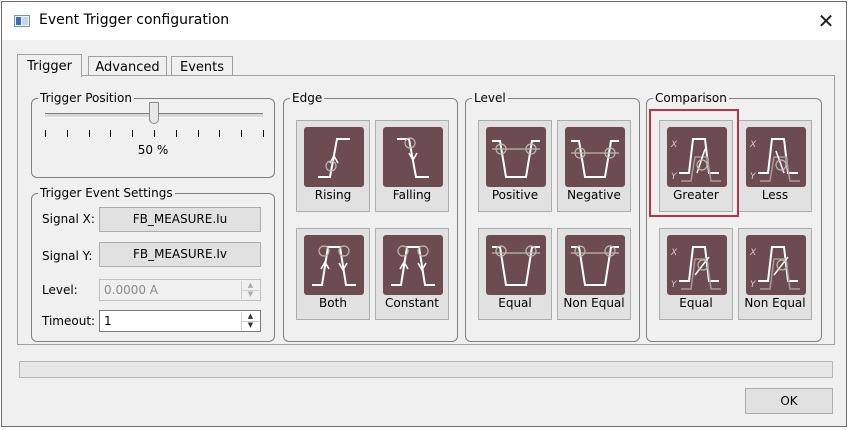 The width and height of the screenshot is (850, 430). Describe the element at coordinates (333, 303) in the screenshot. I see `edge-both-label: Both` at that location.